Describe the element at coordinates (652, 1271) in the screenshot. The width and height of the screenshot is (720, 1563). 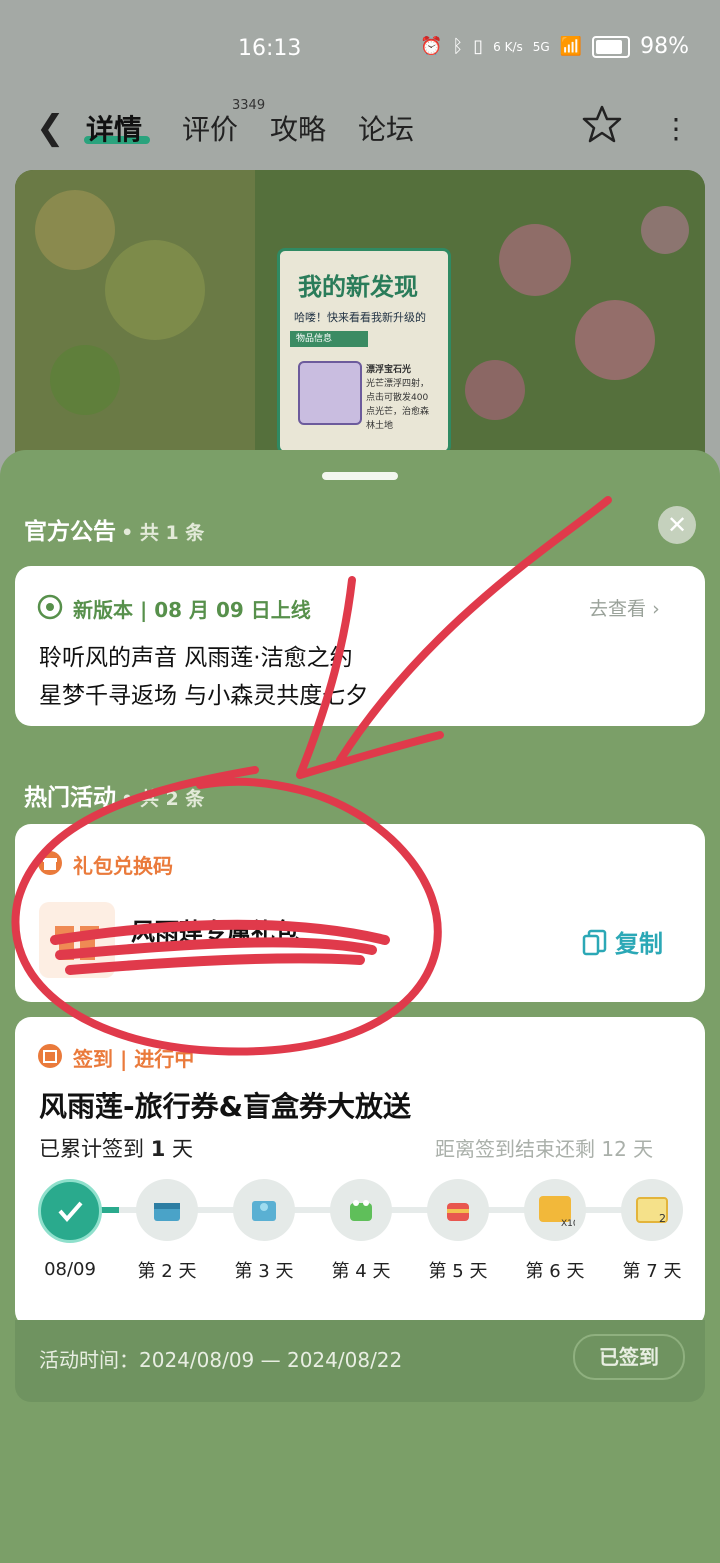
I see `day-label: 第 7 天` at that location.